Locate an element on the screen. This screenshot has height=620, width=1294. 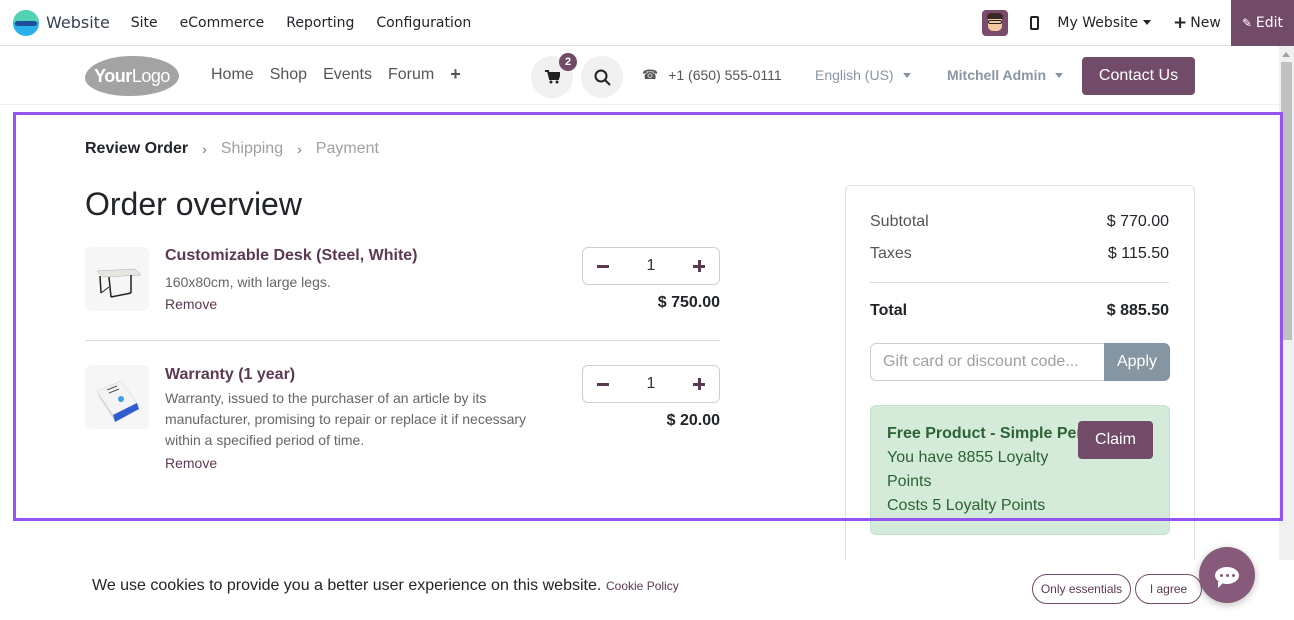
i-agree-button: I agree is located at coordinates (1168, 589).